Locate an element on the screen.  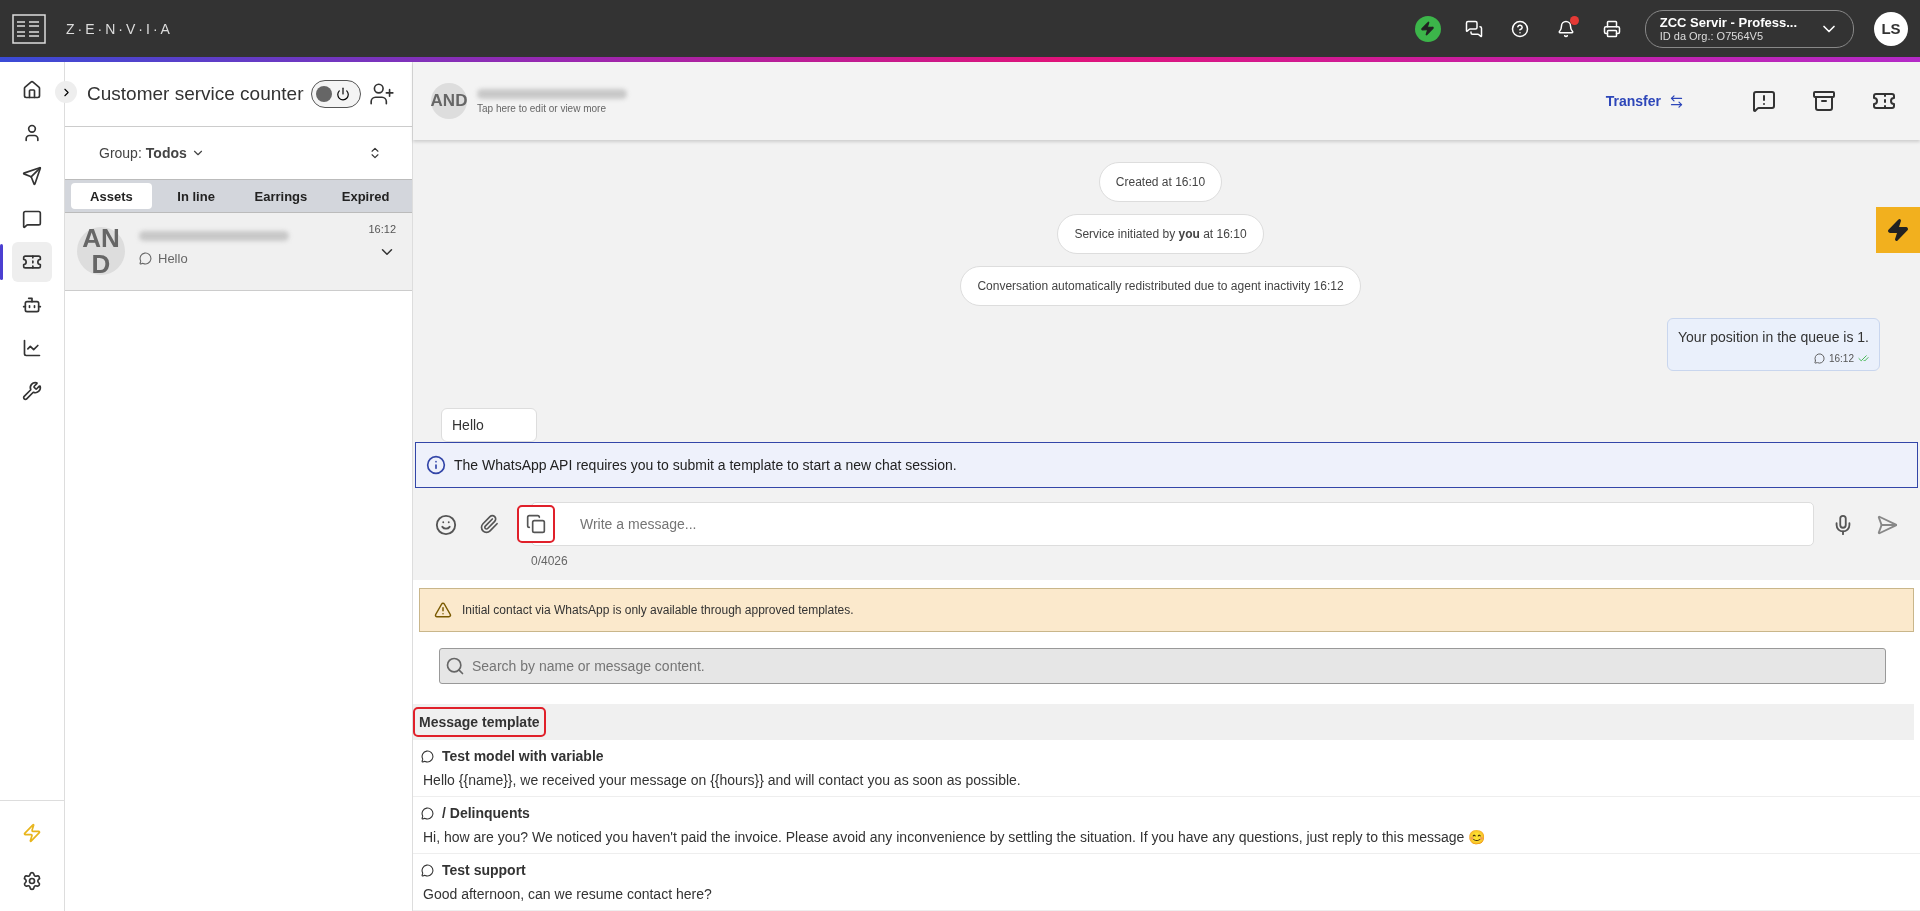
tools-icon is located at coordinates (32, 391).